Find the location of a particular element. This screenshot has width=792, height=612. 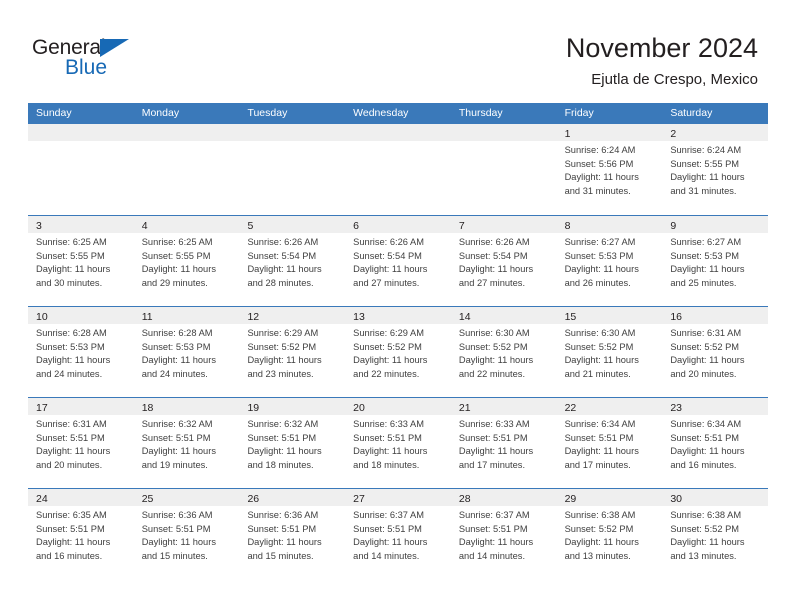

weekday-header-friday: Friday is located at coordinates (579, 113).